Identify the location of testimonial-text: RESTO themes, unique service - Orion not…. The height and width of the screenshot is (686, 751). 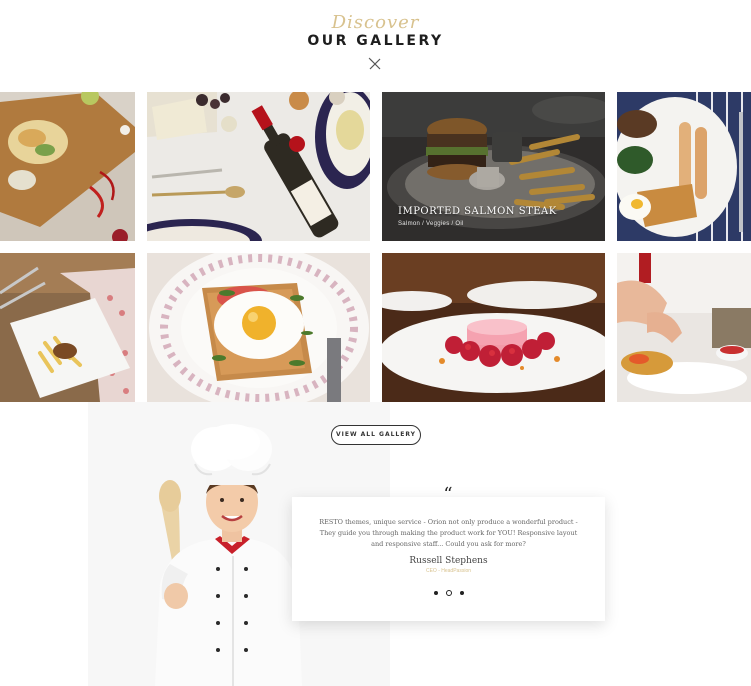
(448, 533).